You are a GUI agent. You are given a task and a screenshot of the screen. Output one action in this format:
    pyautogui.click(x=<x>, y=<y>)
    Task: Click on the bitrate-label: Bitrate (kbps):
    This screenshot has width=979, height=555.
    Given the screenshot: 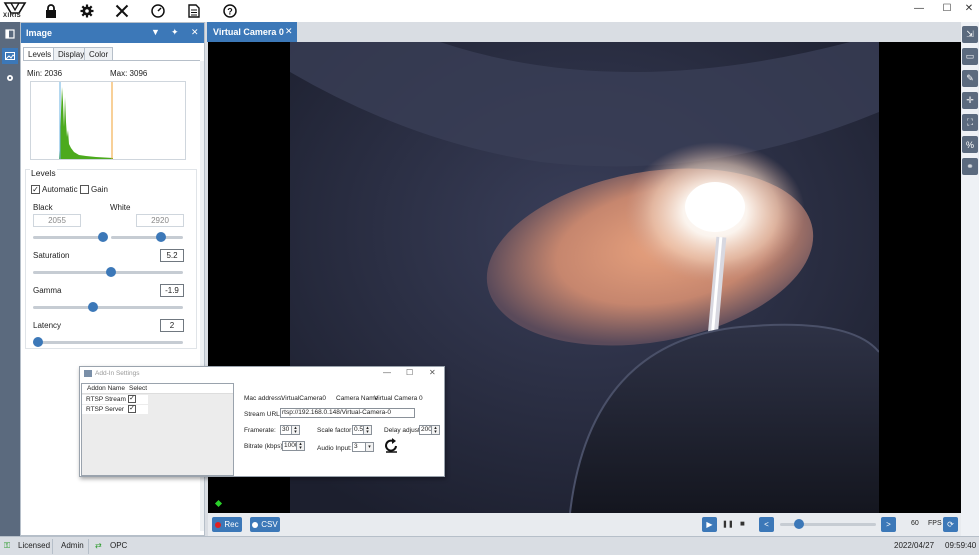 What is the action you would take?
    pyautogui.click(x=264, y=446)
    